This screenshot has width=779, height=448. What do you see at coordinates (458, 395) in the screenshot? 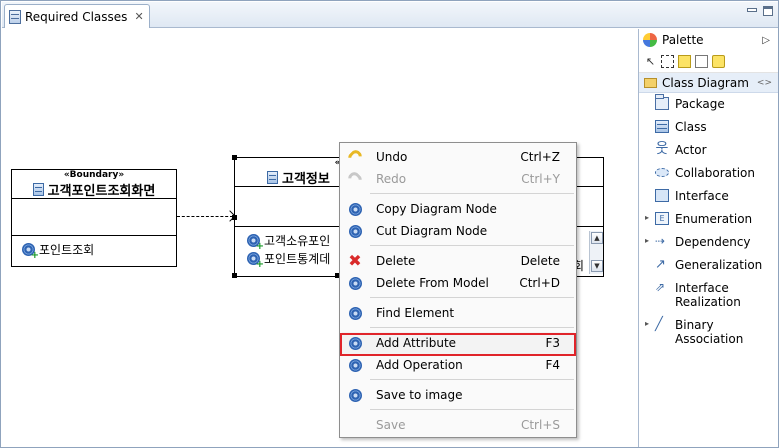
I see `menu-item-save-to-image: Save to image` at bounding box center [458, 395].